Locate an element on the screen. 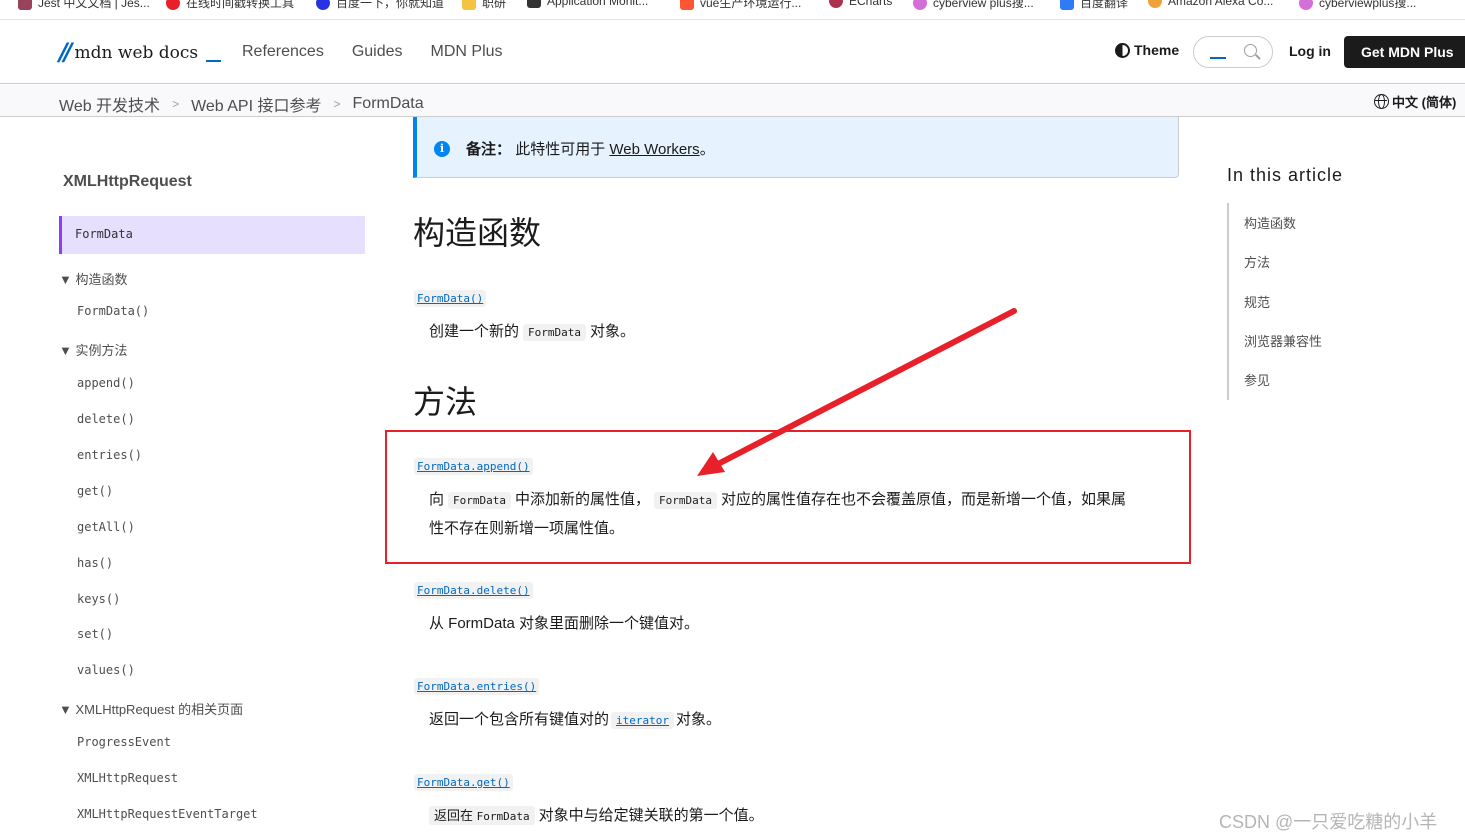 The height and width of the screenshot is (839, 1465). sidebar-item: append() is located at coordinates (106, 383).